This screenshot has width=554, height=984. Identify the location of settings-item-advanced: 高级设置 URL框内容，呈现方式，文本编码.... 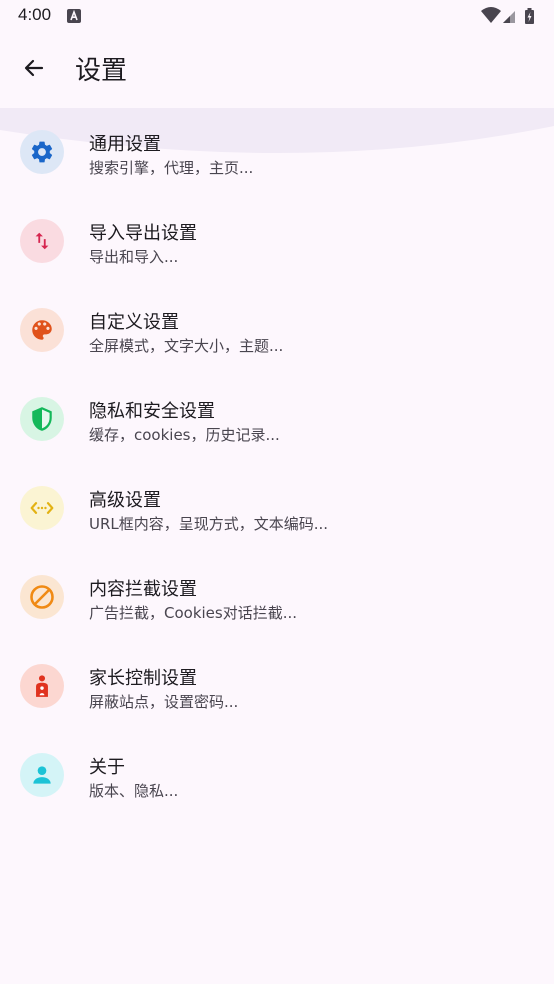
(277, 508).